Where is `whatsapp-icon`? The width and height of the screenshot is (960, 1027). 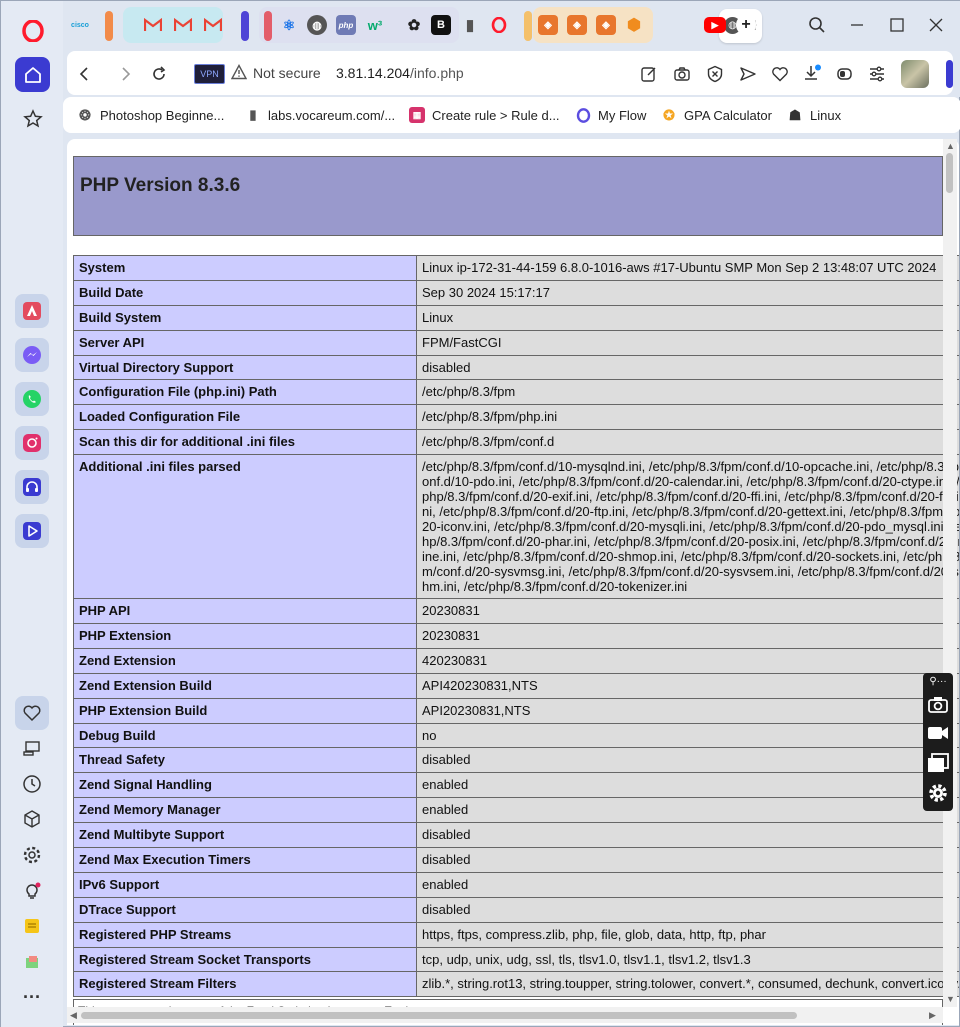 whatsapp-icon is located at coordinates (32, 399).